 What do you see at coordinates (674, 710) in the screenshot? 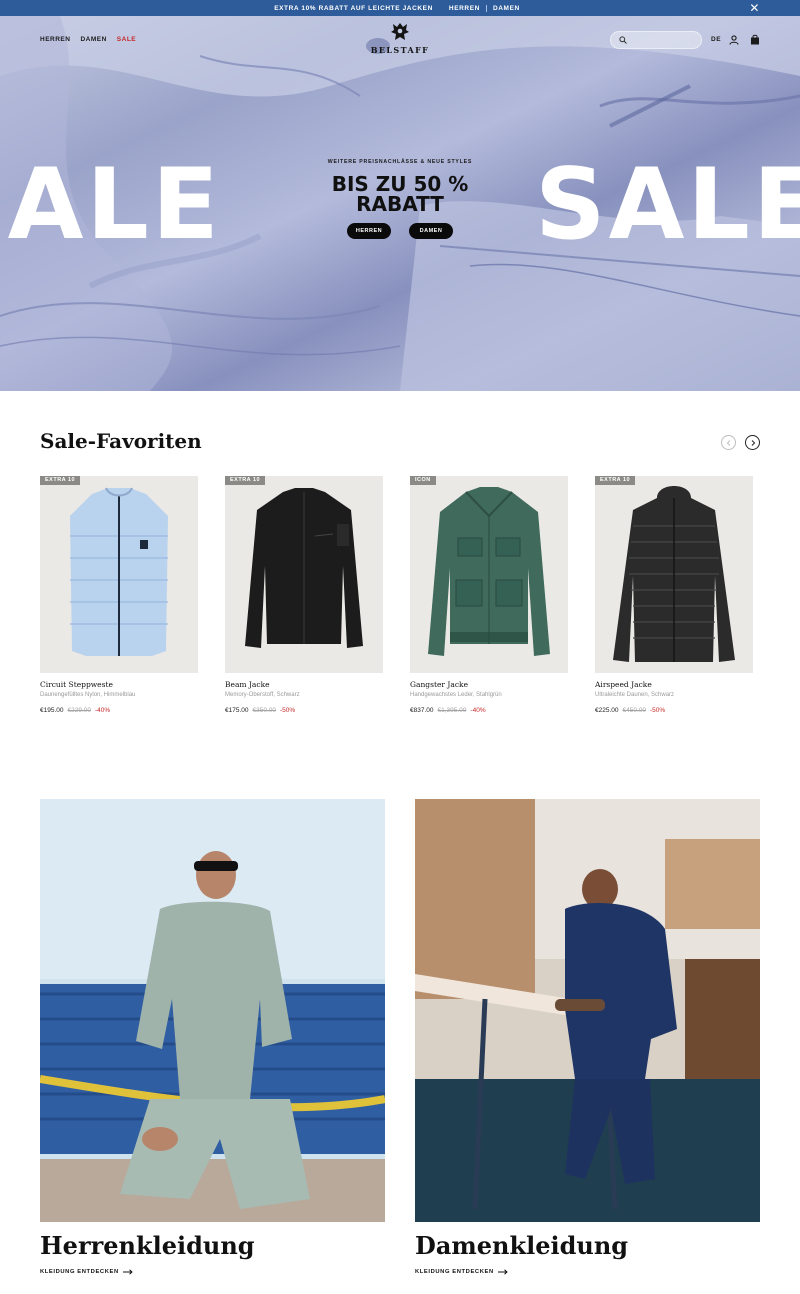
I see `product-prices: €225.00 €450.00 -50%` at bounding box center [674, 710].